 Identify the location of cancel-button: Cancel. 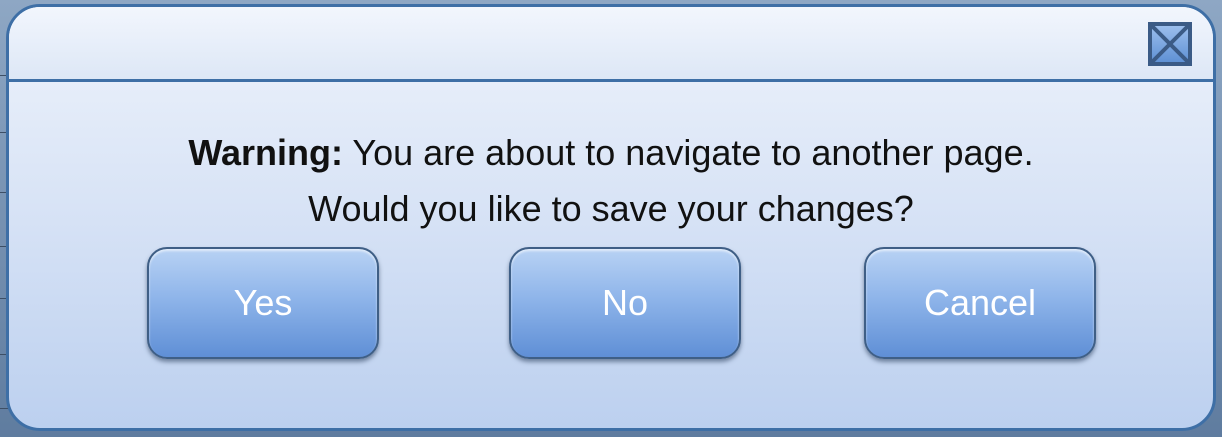
(980, 303).